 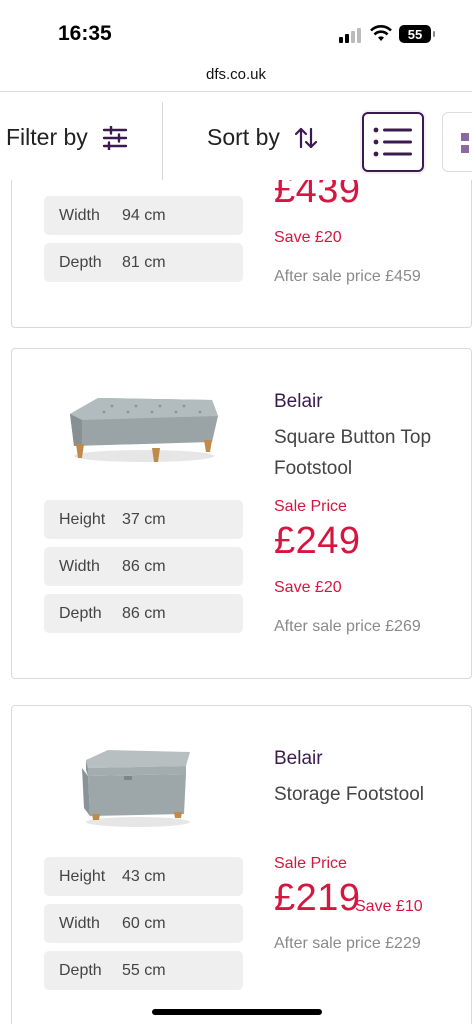 I want to click on address-bar: dfs.co.uk, so click(x=236, y=77).